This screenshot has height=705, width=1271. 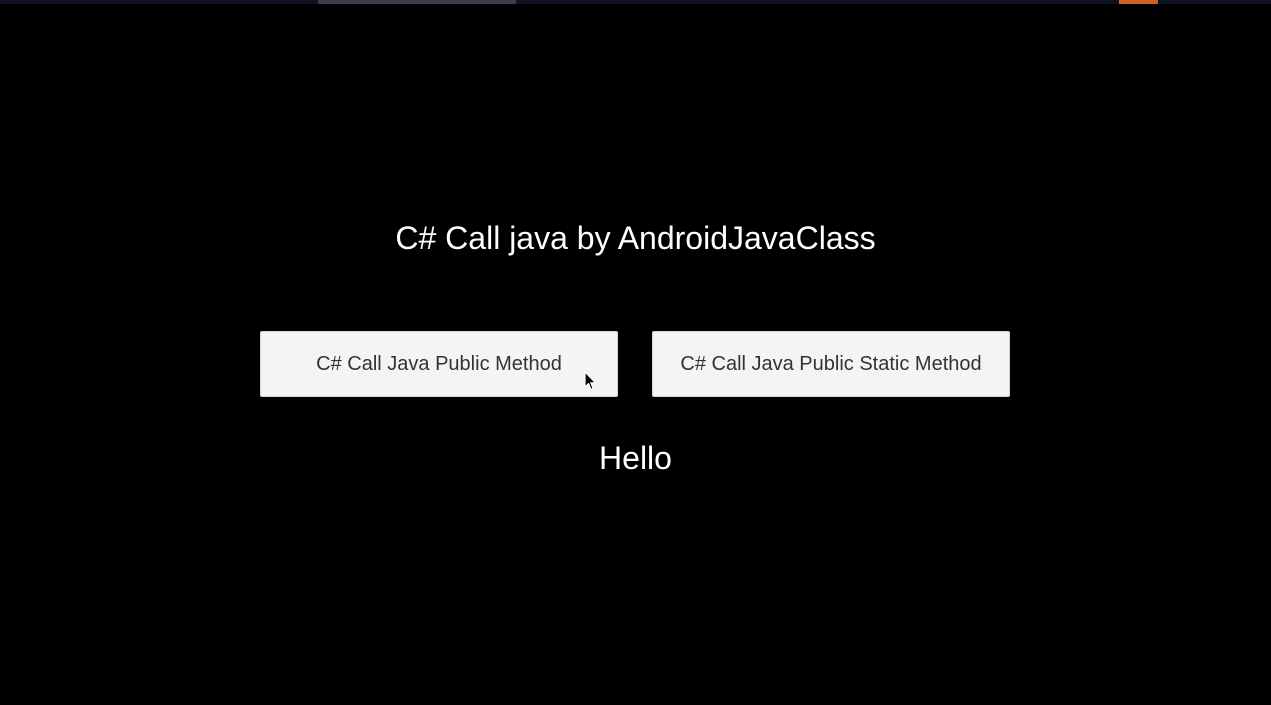 What do you see at coordinates (635, 2) in the screenshot?
I see `top-status-strip` at bounding box center [635, 2].